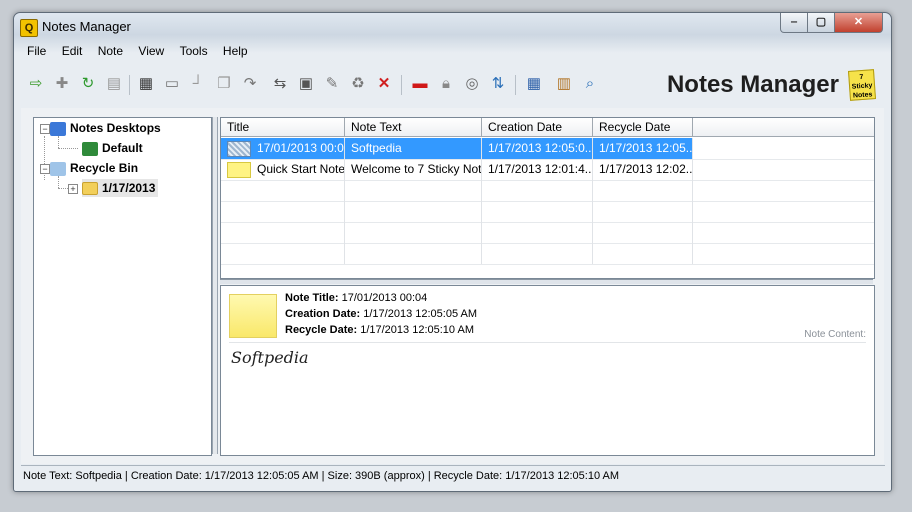  I want to click on menu-edit: Edit, so click(72, 51).